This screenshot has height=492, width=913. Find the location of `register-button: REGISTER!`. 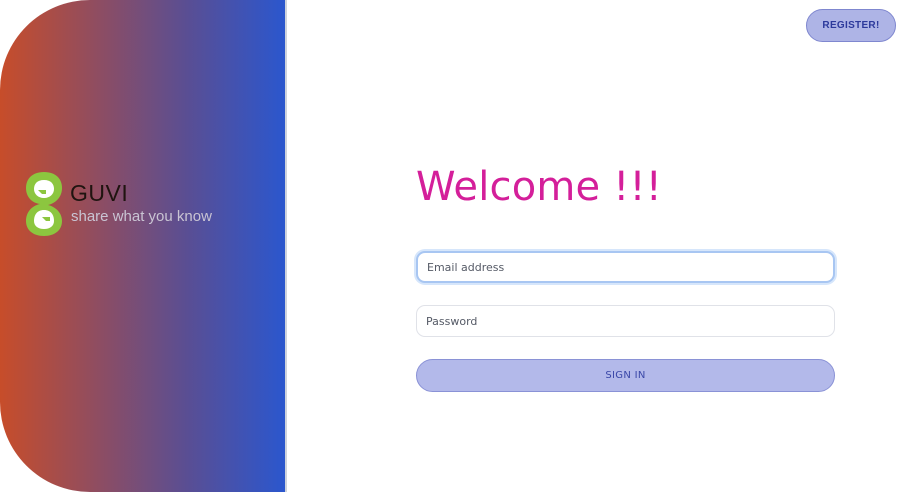

register-button: REGISTER! is located at coordinates (851, 25).